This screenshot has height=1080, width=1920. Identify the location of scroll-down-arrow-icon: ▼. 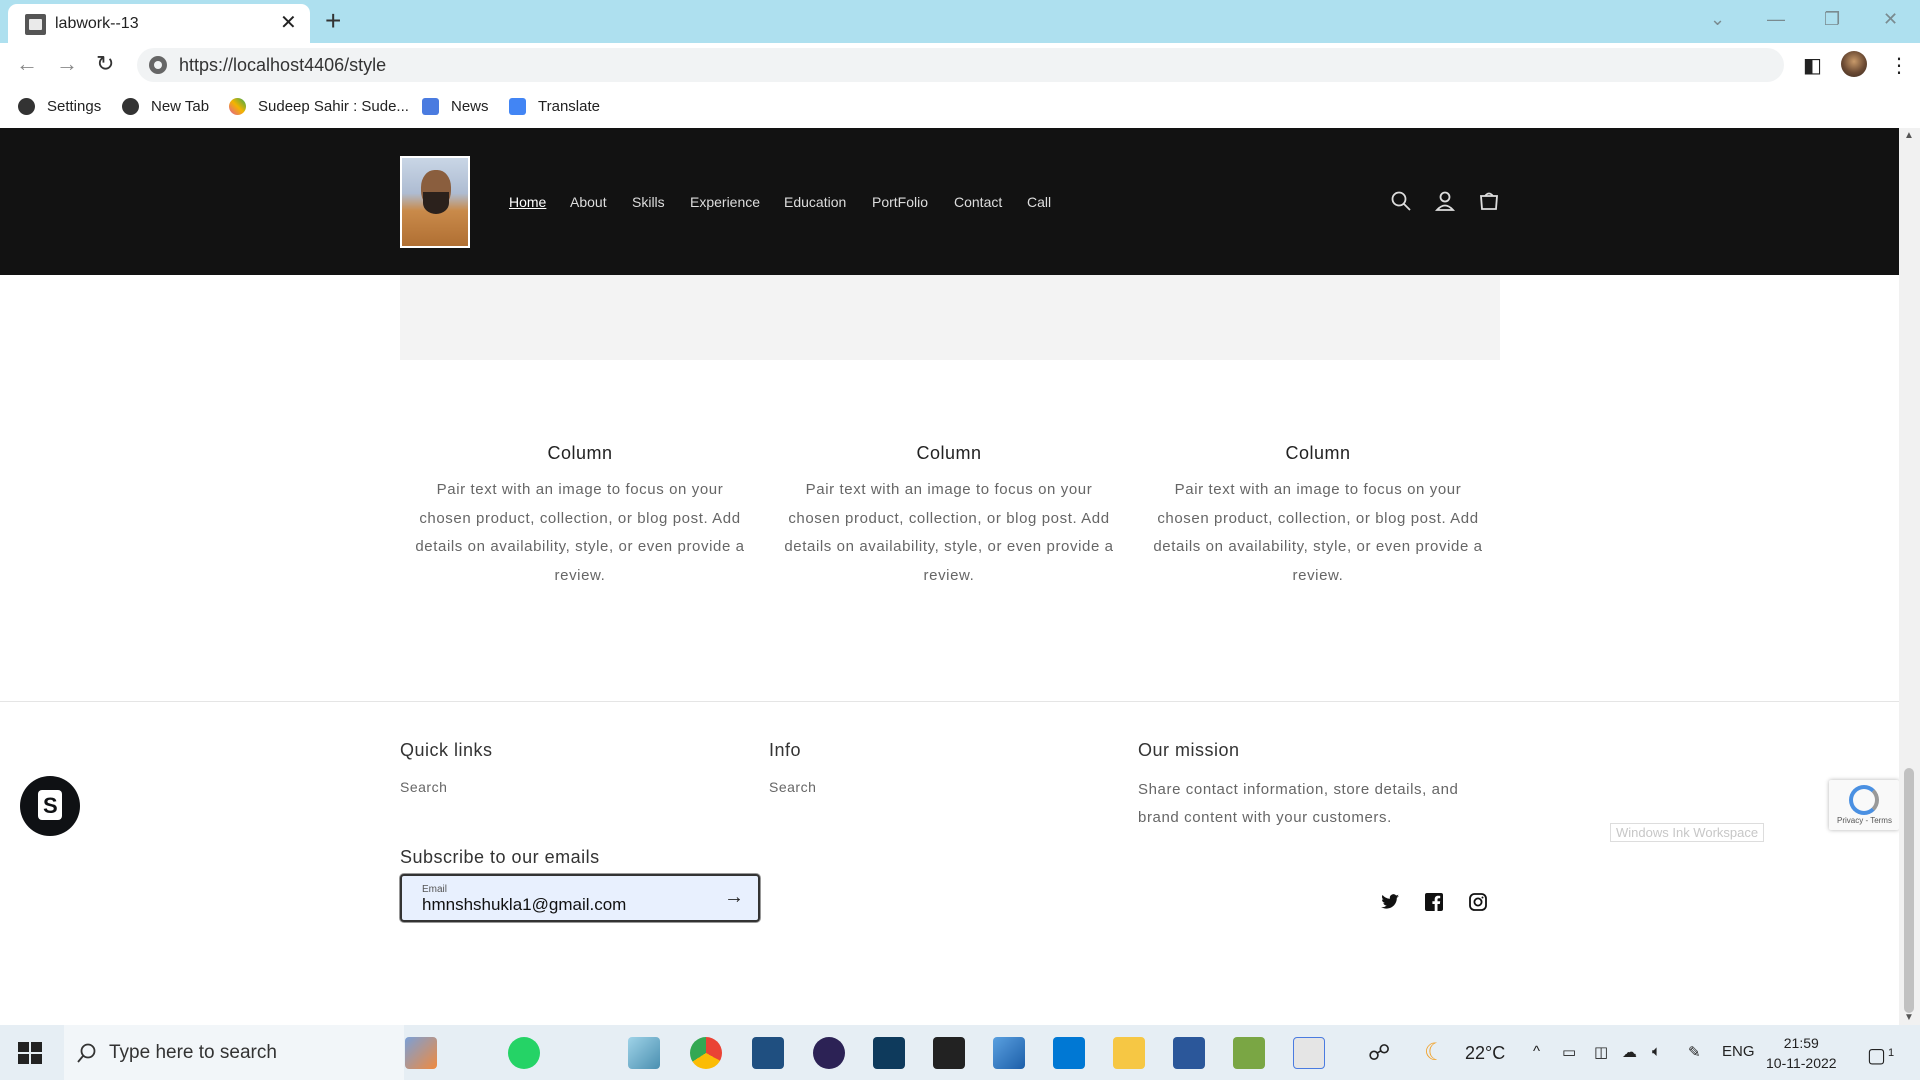
(1909, 1017).